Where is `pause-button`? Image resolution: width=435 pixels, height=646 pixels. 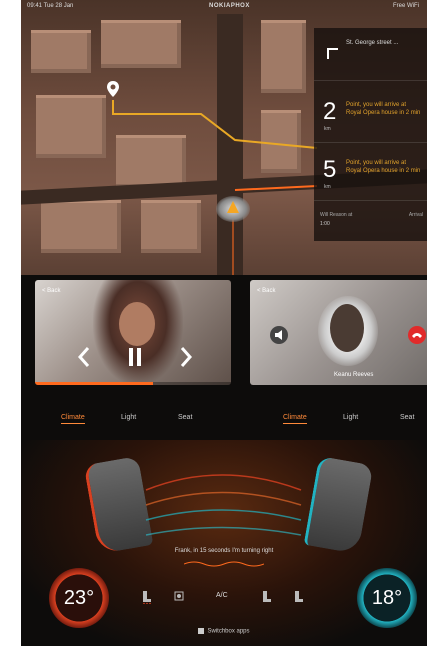 pause-button is located at coordinates (135, 360).